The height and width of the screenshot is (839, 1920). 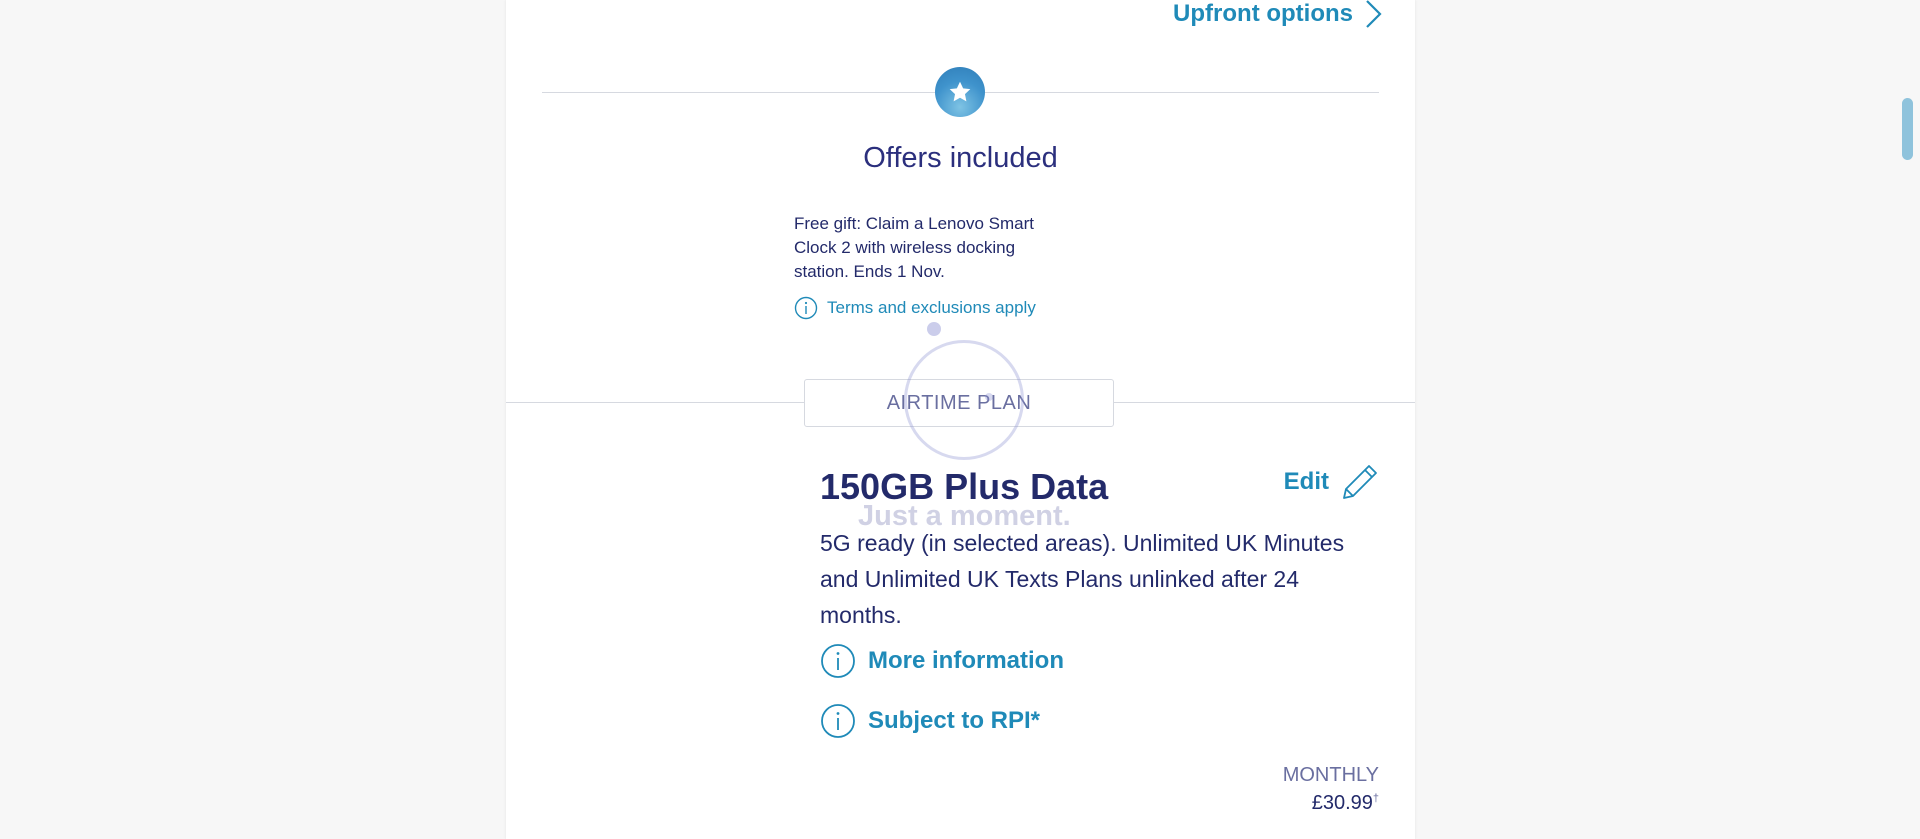 What do you see at coordinates (1910, 419) in the screenshot?
I see `scrollbar` at bounding box center [1910, 419].